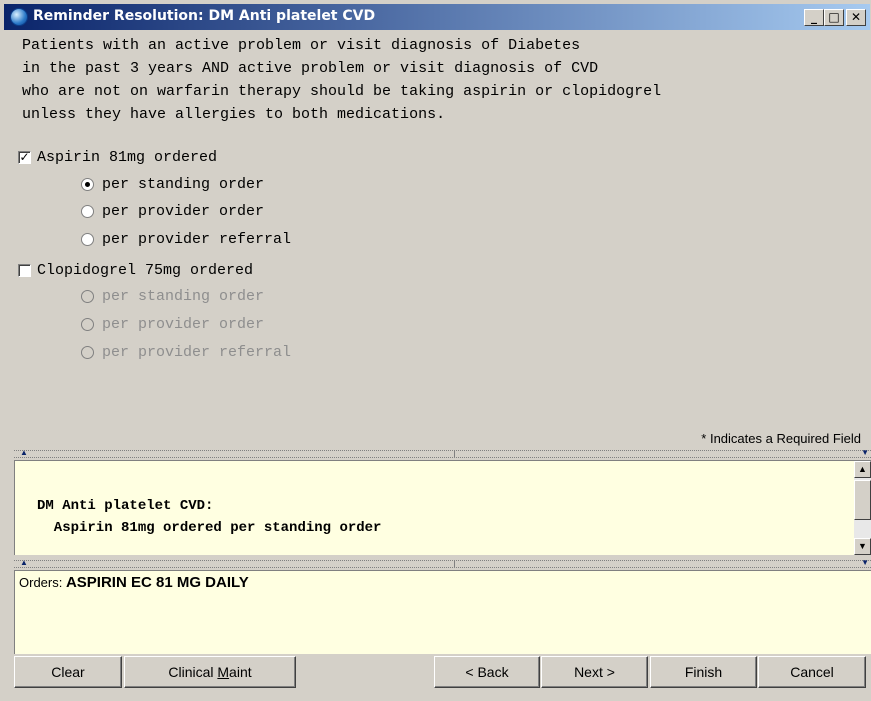 This screenshot has width=871, height=701. I want to click on clopidogrel-provider-referral-radio: per provider referral, so click(186, 352).